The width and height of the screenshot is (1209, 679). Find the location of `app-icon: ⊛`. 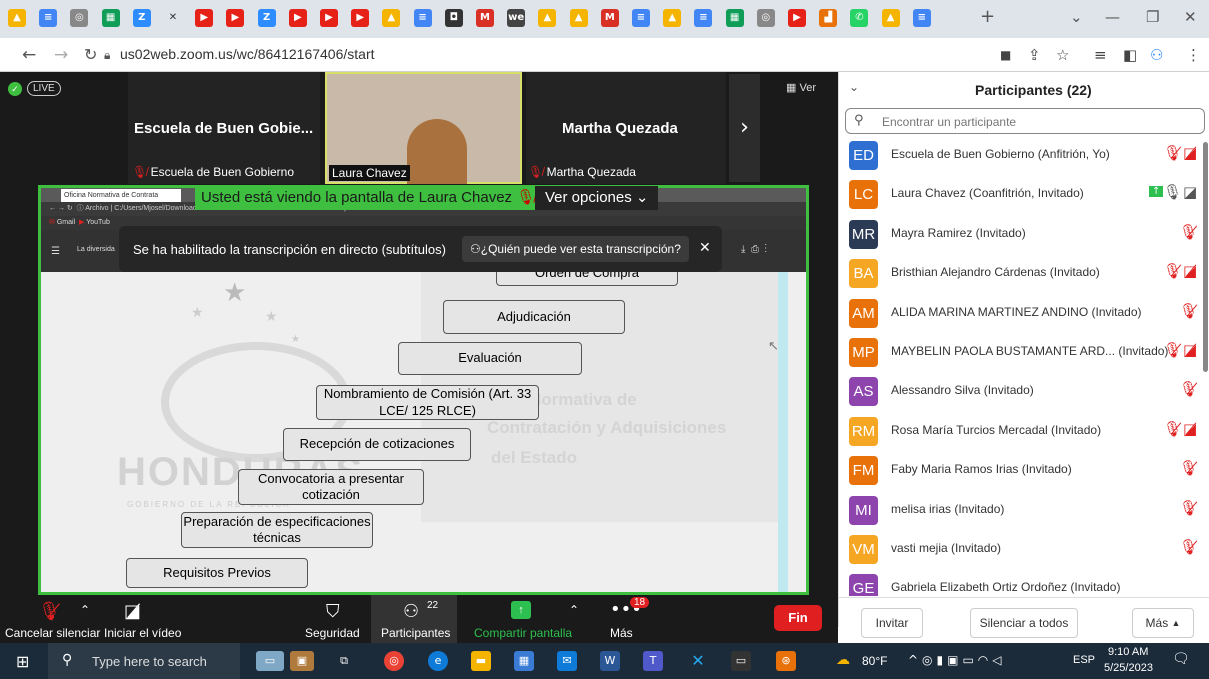

app-icon: ⊛ is located at coordinates (786, 661).